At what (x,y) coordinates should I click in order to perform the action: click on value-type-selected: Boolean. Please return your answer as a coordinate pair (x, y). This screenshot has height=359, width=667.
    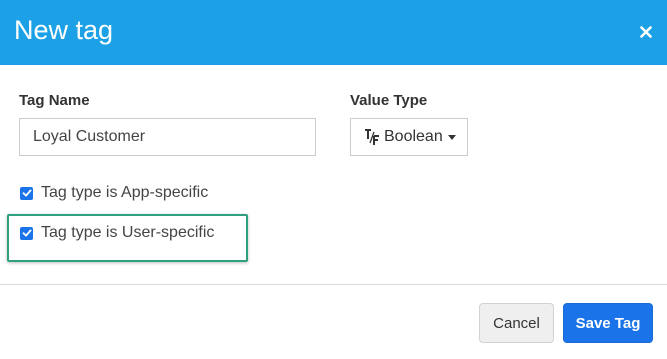
    Looking at the image, I should click on (413, 136).